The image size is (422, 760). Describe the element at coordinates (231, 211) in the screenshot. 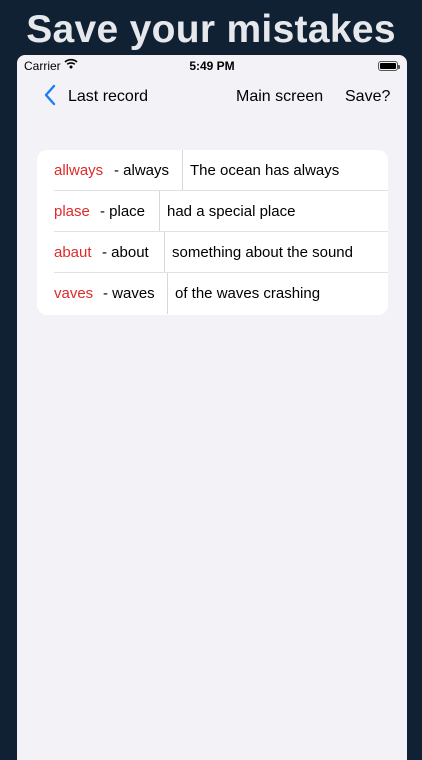

I see `context-phrase: had a special place` at that location.